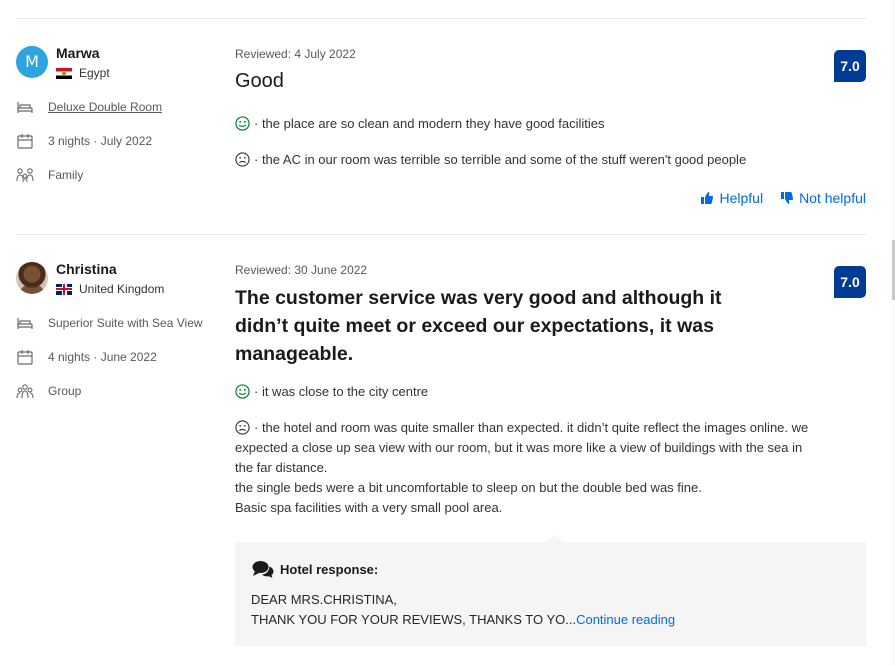 The height and width of the screenshot is (665, 895). What do you see at coordinates (78, 53) in the screenshot?
I see `reviewer-name: Marwa` at bounding box center [78, 53].